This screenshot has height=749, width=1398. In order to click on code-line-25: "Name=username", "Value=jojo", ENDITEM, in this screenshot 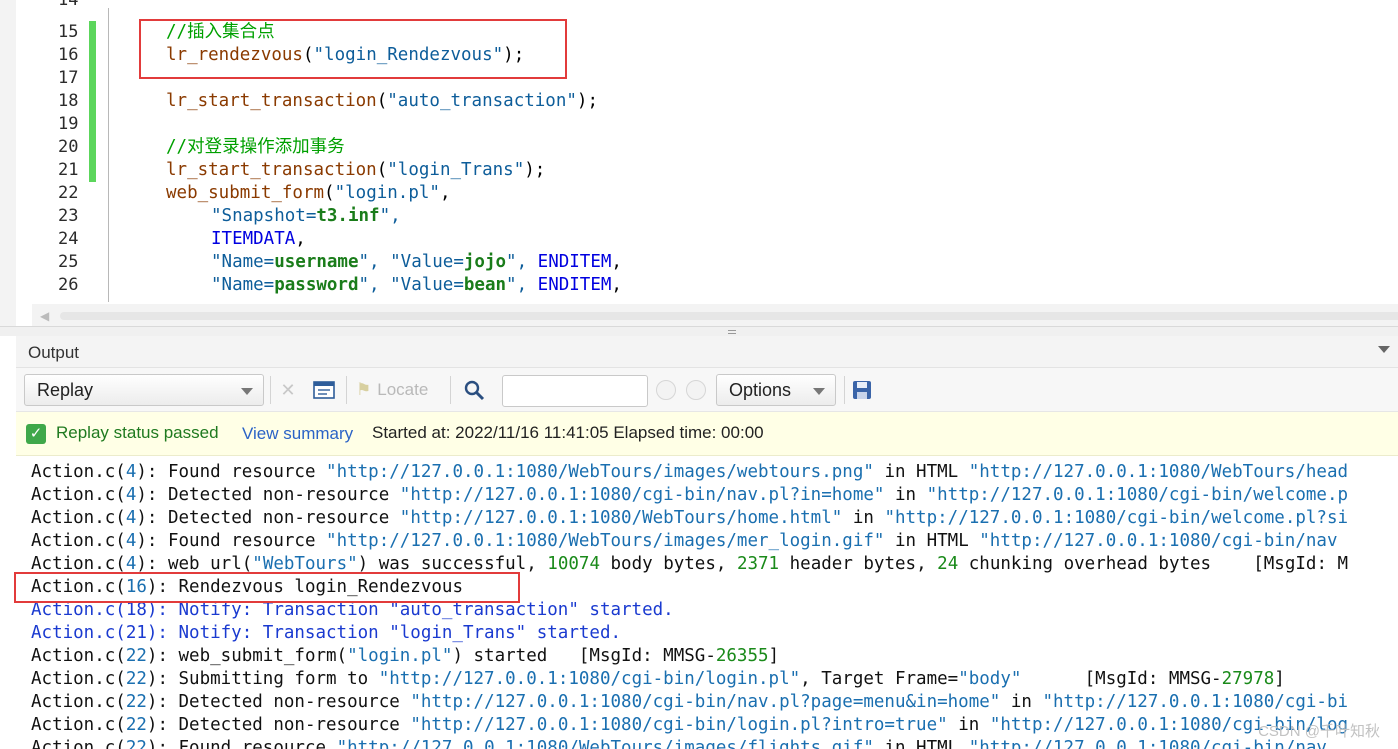, I will do `click(416, 262)`.